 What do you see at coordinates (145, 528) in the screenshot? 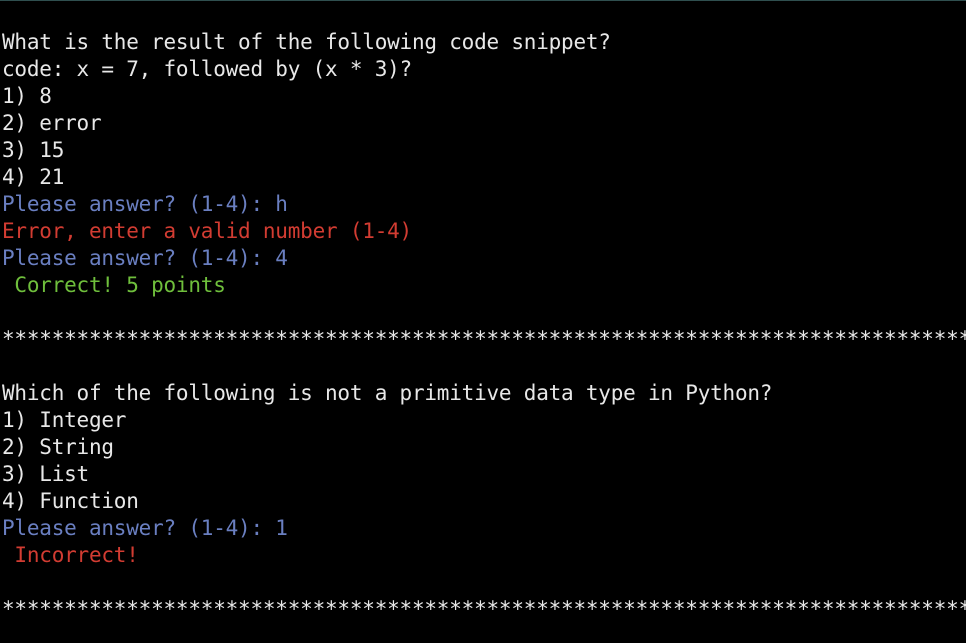
I see `answer-prompt-3: Please answer? (1-4): 1` at bounding box center [145, 528].